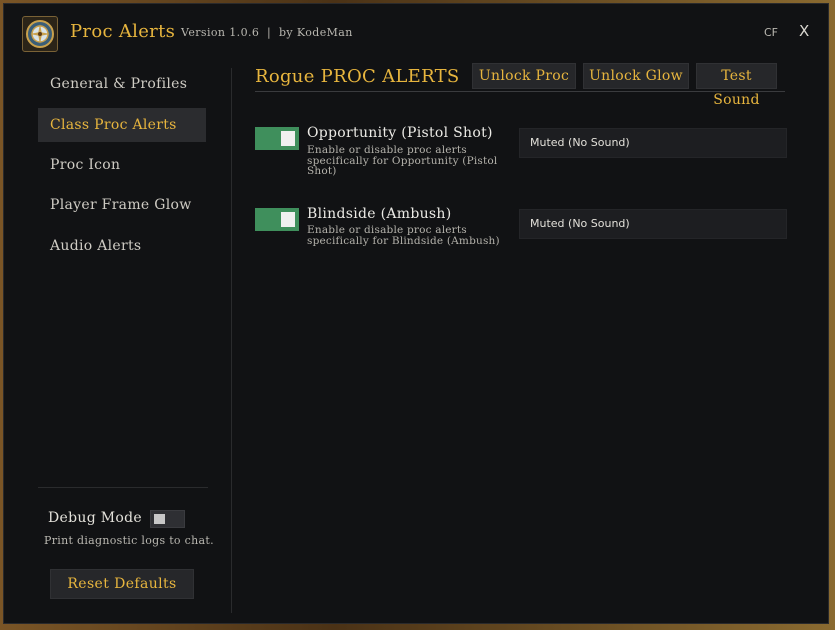 The height and width of the screenshot is (630, 835). What do you see at coordinates (277, 219) in the screenshot?
I see `proc-toggle-blindside` at bounding box center [277, 219].